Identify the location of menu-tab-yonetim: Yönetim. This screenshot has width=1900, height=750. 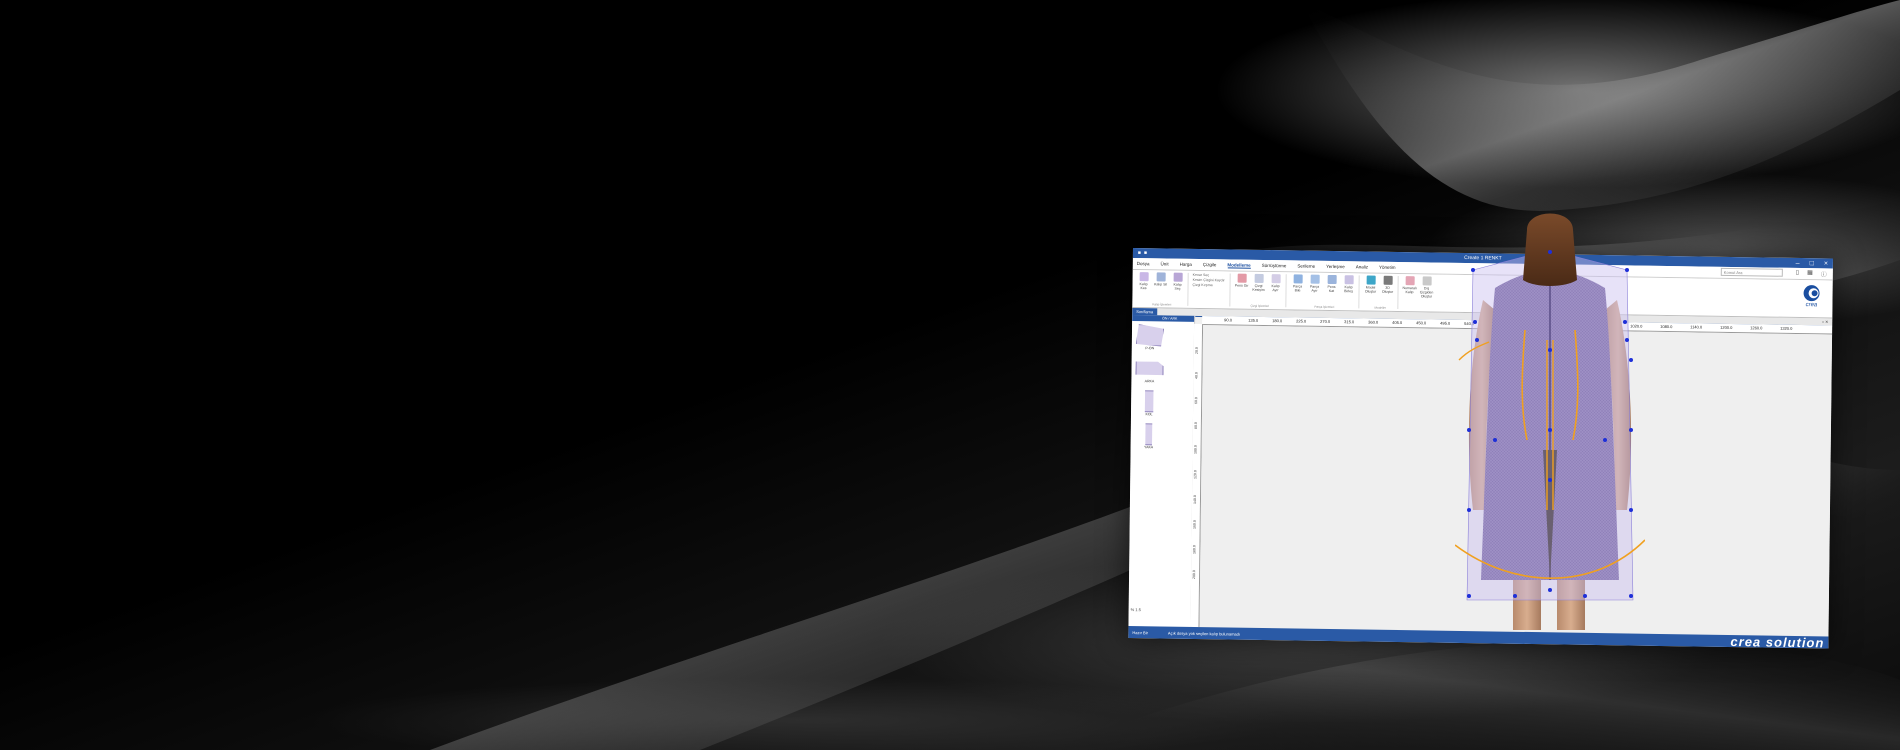
(1387, 267).